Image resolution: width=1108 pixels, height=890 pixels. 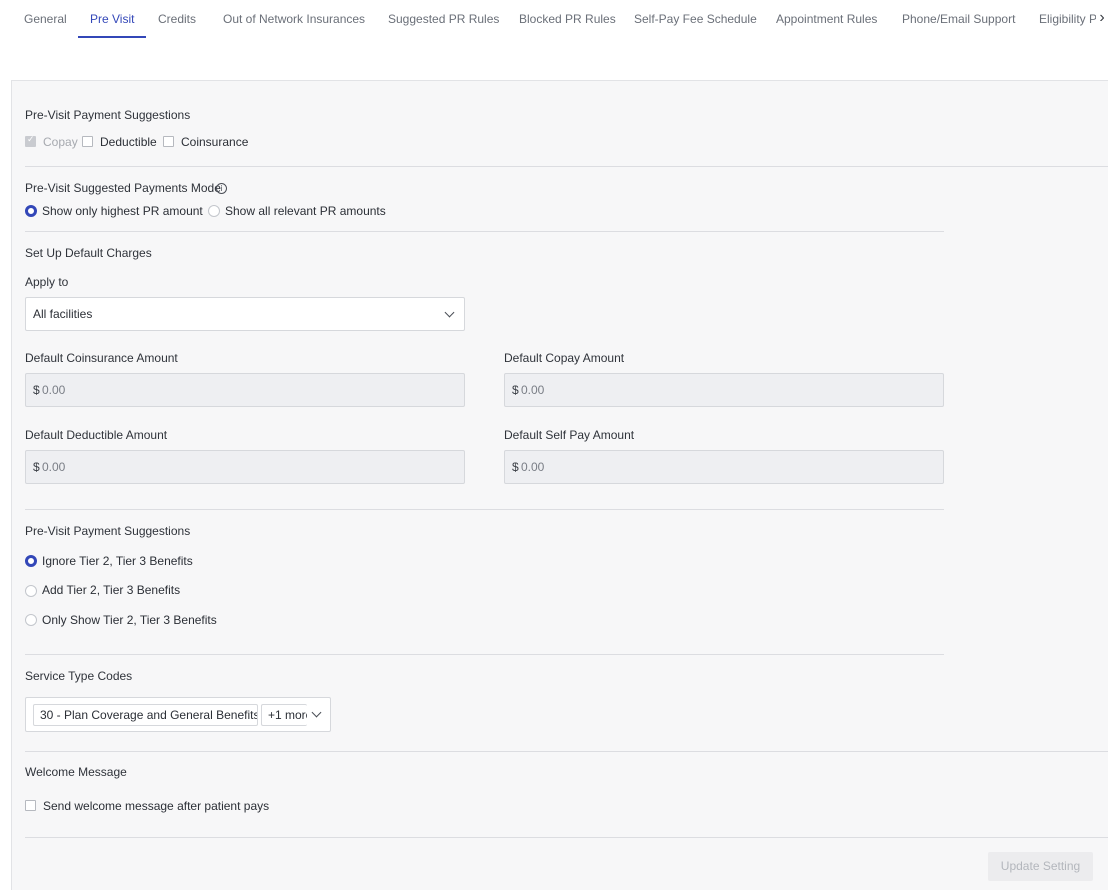 What do you see at coordinates (45, 19) in the screenshot?
I see `tab-general: General` at bounding box center [45, 19].